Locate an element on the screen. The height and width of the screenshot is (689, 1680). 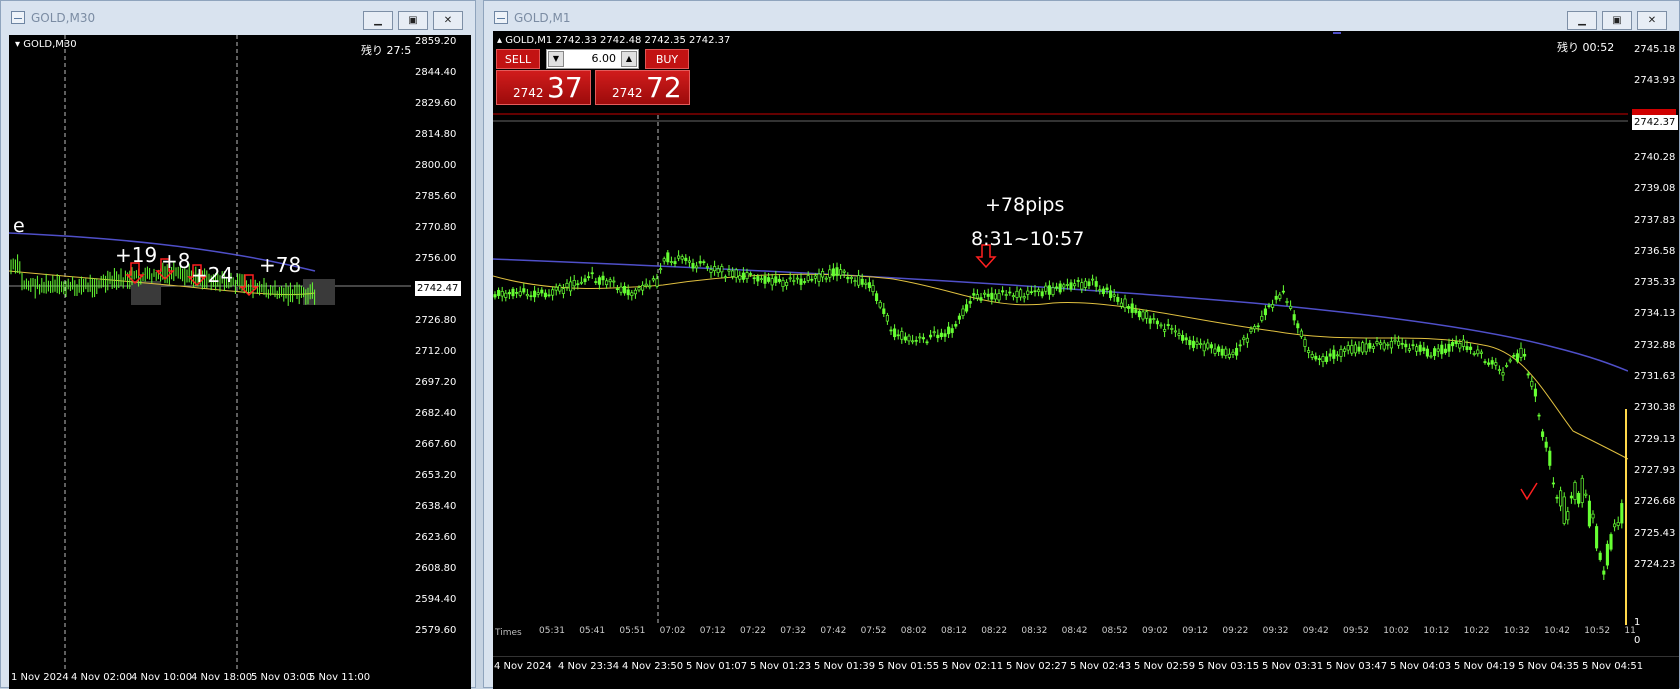
left-title-bar: GOLD,M30 ▁ ▣ ✕ is located at coordinates (238, 18).